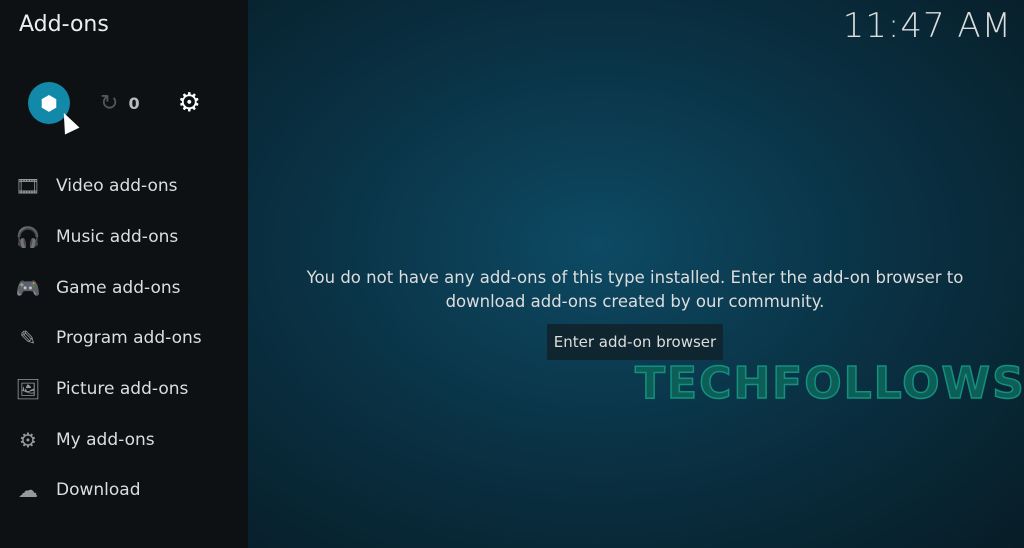  I want to click on open-box-icon: ⬢, so click(49, 103).